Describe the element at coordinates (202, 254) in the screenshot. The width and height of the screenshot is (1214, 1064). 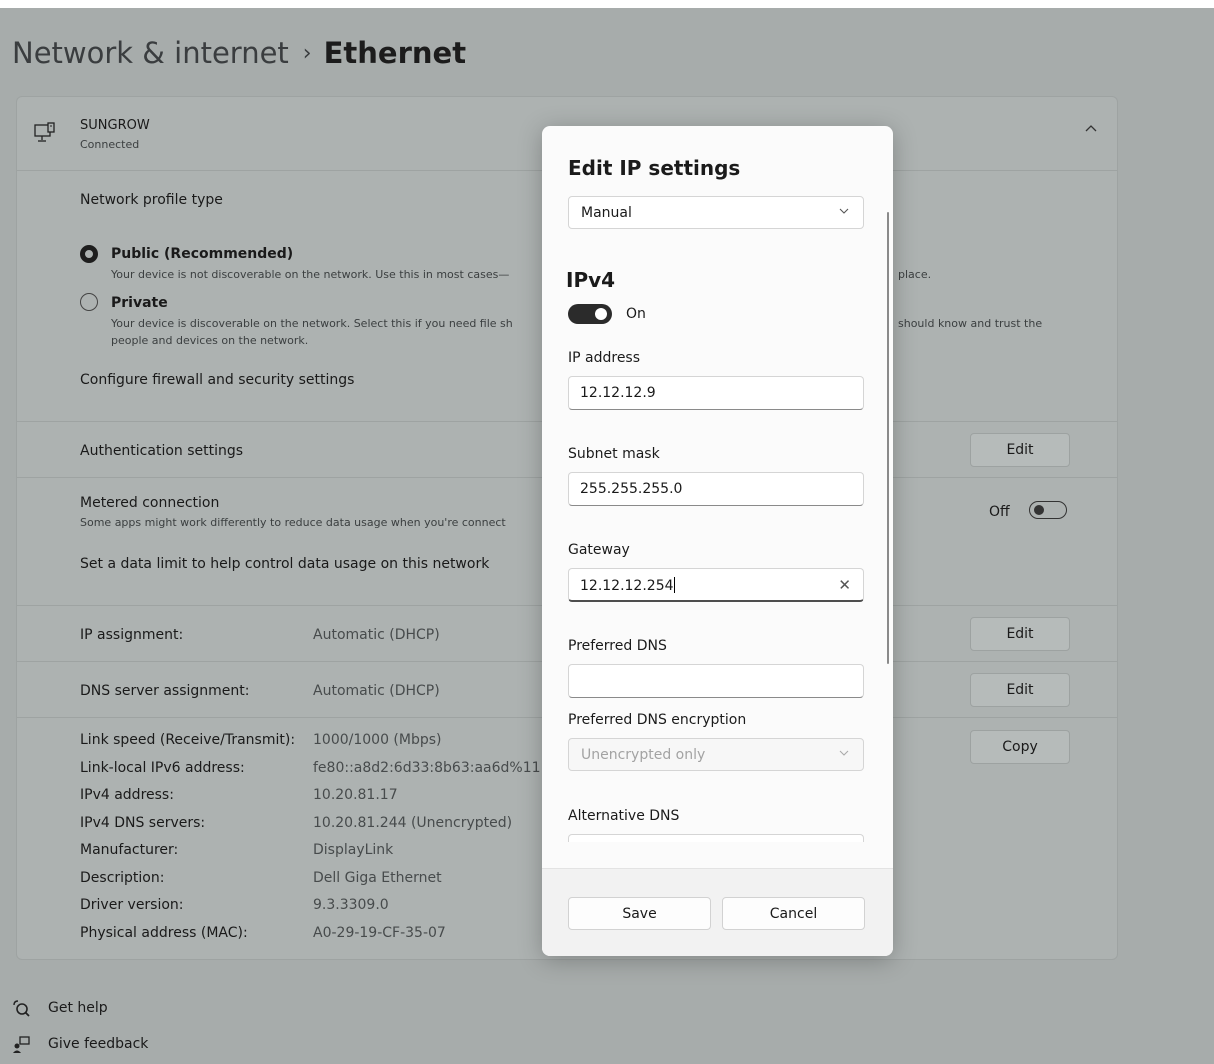
I see `public-label: Public (Recommended)` at that location.